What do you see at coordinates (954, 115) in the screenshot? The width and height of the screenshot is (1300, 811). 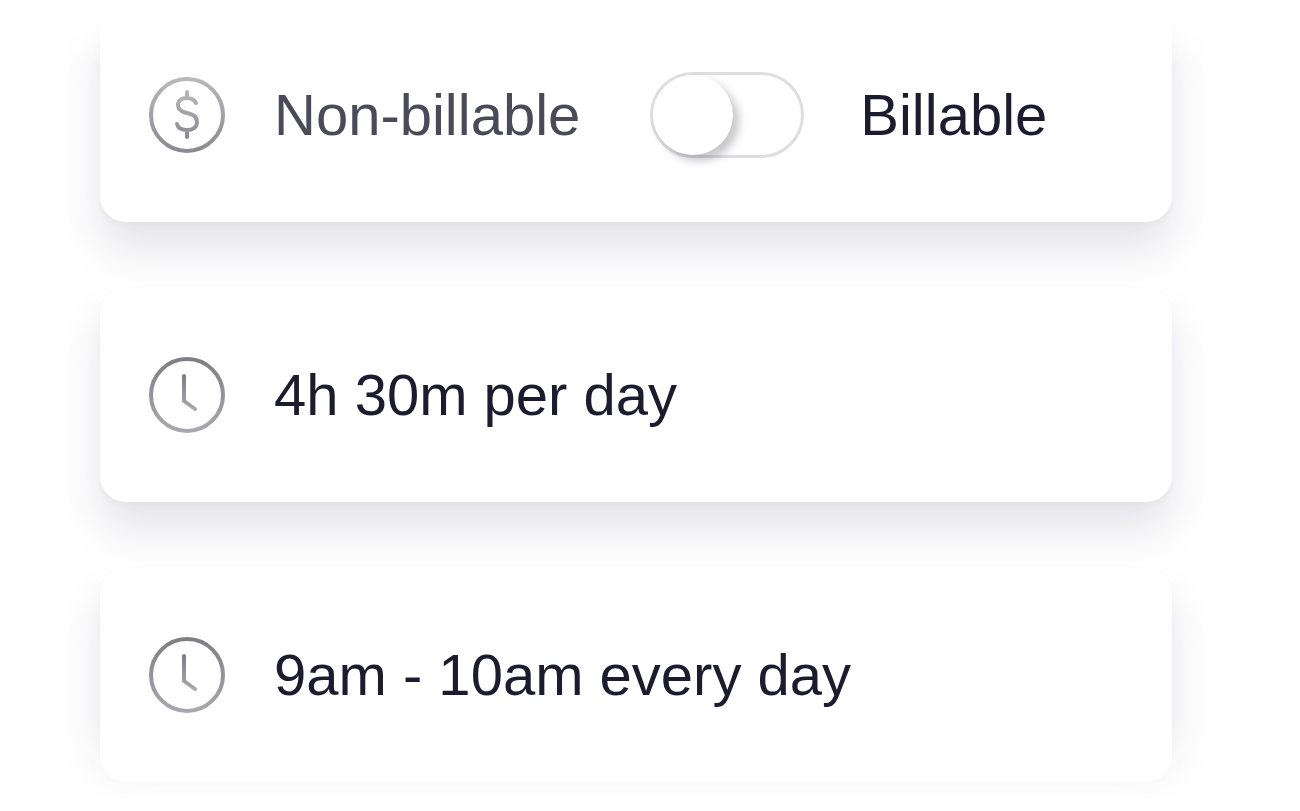 I see `billable-label: Billable` at bounding box center [954, 115].